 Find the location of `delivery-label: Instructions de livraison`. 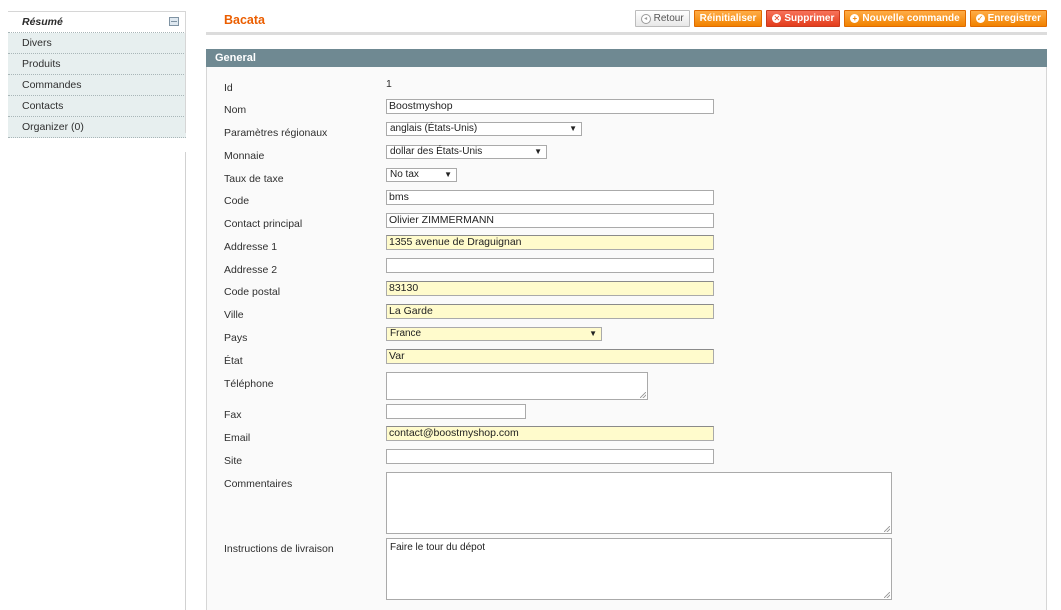

delivery-label: Instructions de livraison is located at coordinates (279, 549).